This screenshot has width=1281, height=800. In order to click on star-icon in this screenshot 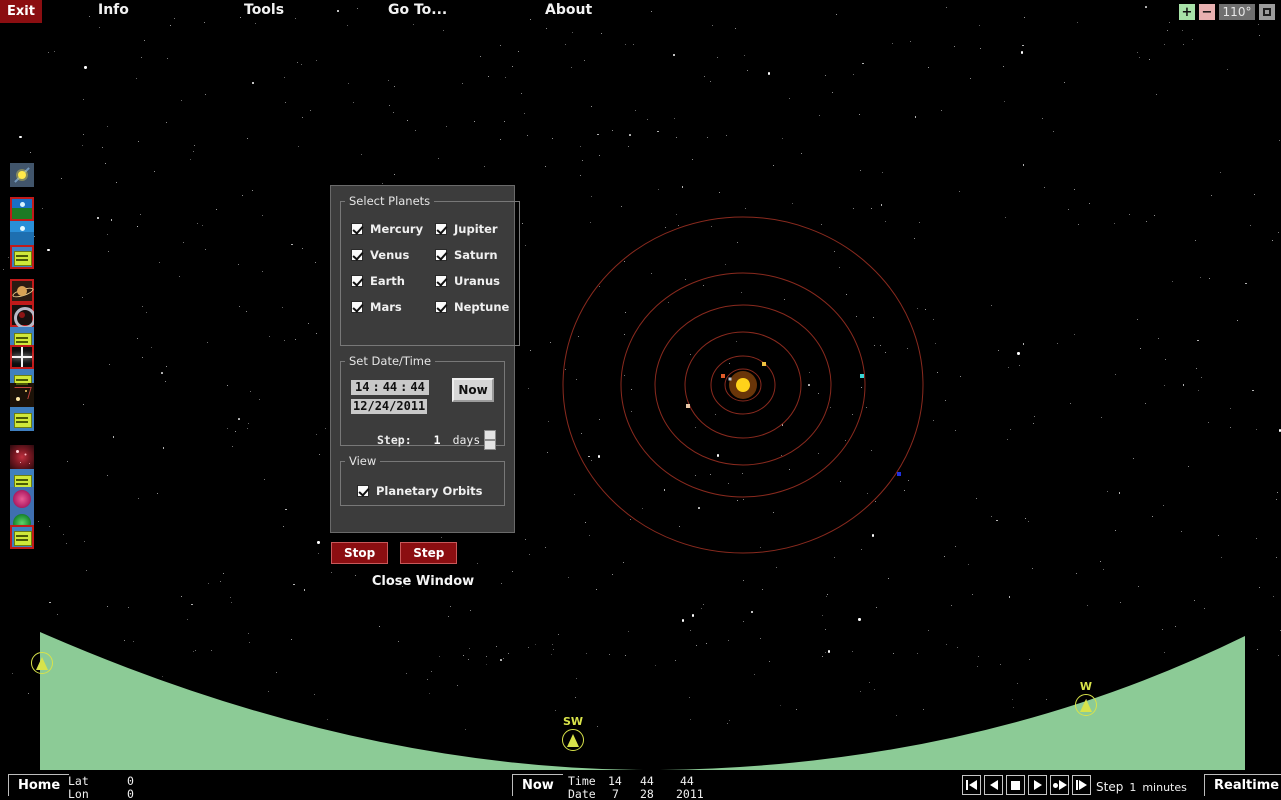, I will do `click(22, 357)`.